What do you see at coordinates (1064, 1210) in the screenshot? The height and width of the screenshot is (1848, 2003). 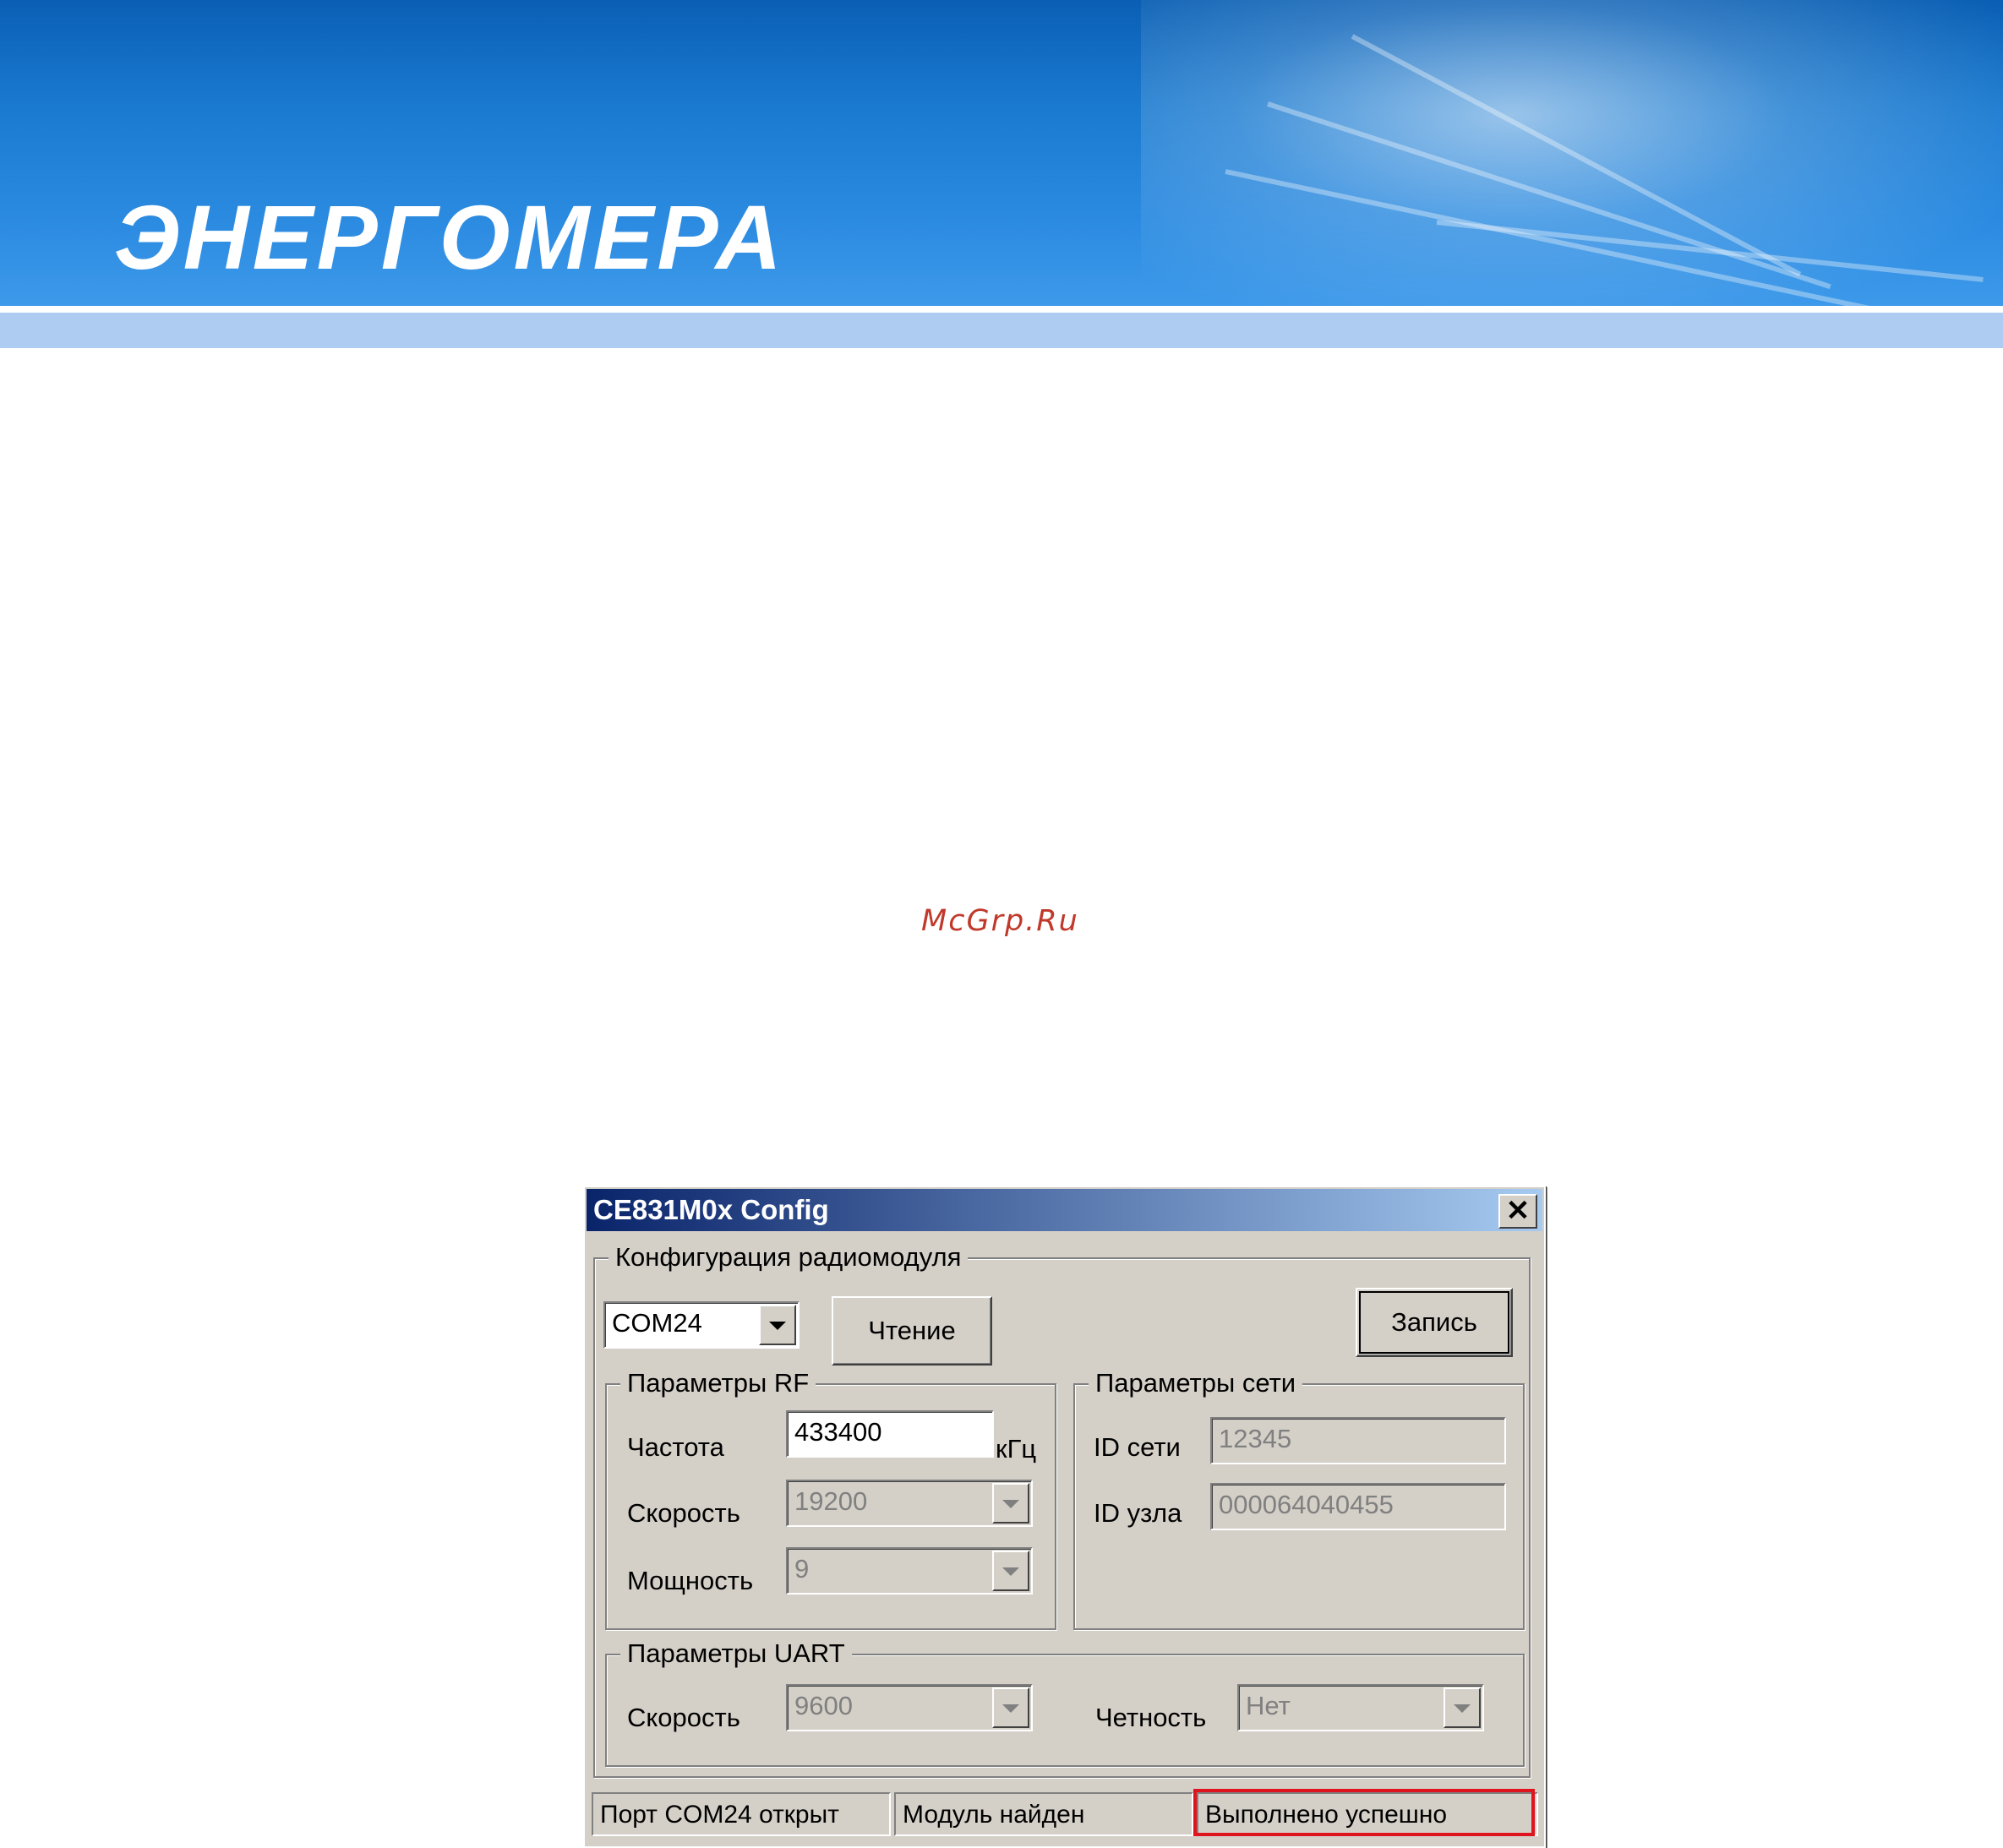 I see `title-bar: CE831M0x Config ✕` at bounding box center [1064, 1210].